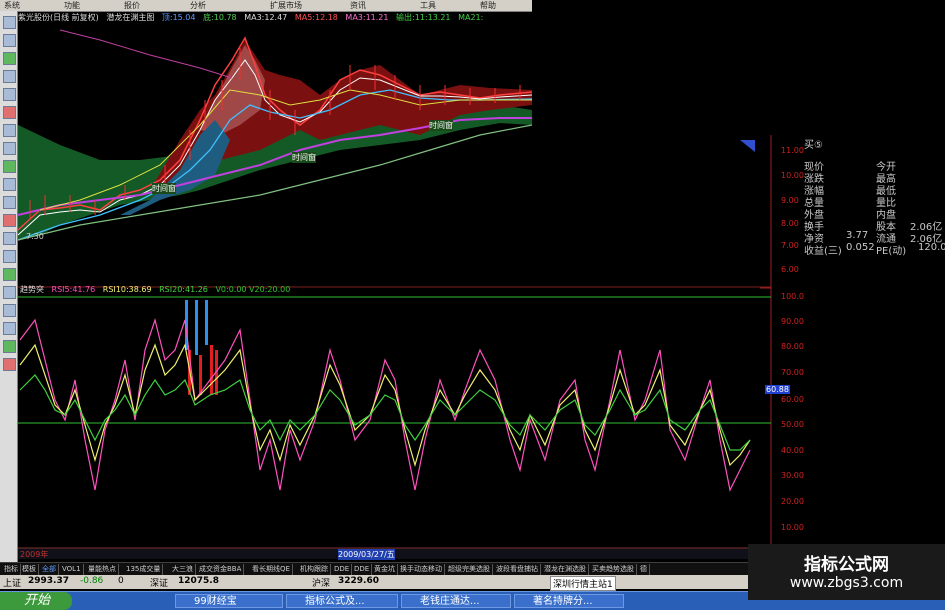 This screenshot has width=945, height=610. Describe the element at coordinates (121, 581) in the screenshot. I see `shanghai-volume: 0` at that location.